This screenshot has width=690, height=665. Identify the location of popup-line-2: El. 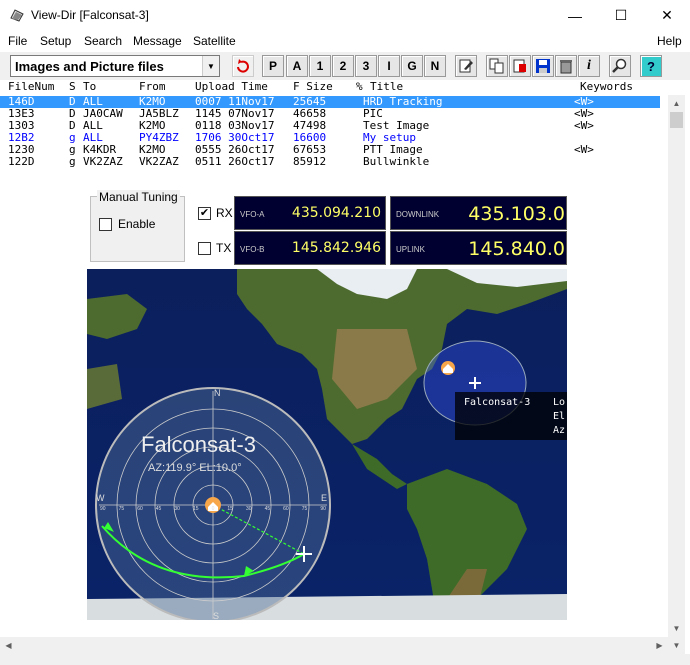
(559, 416).